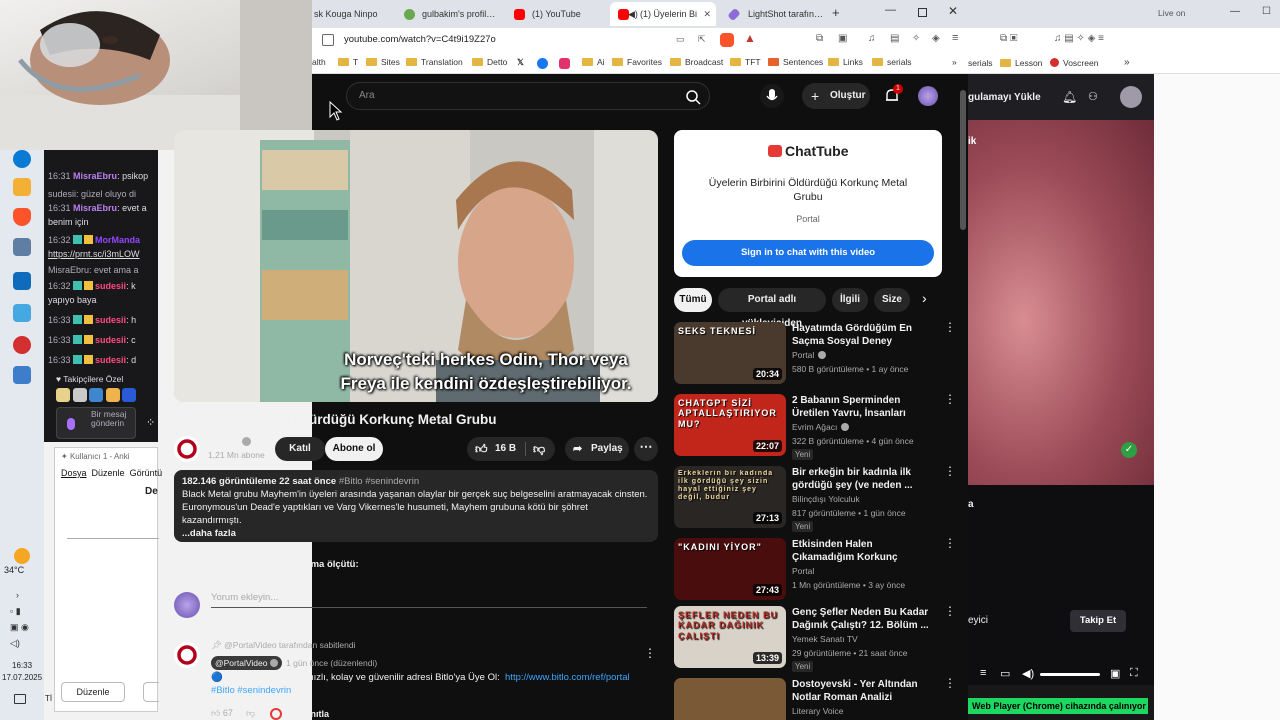 This screenshot has height=720, width=1280. I want to click on bookmark-folder: TFT, so click(745, 62).